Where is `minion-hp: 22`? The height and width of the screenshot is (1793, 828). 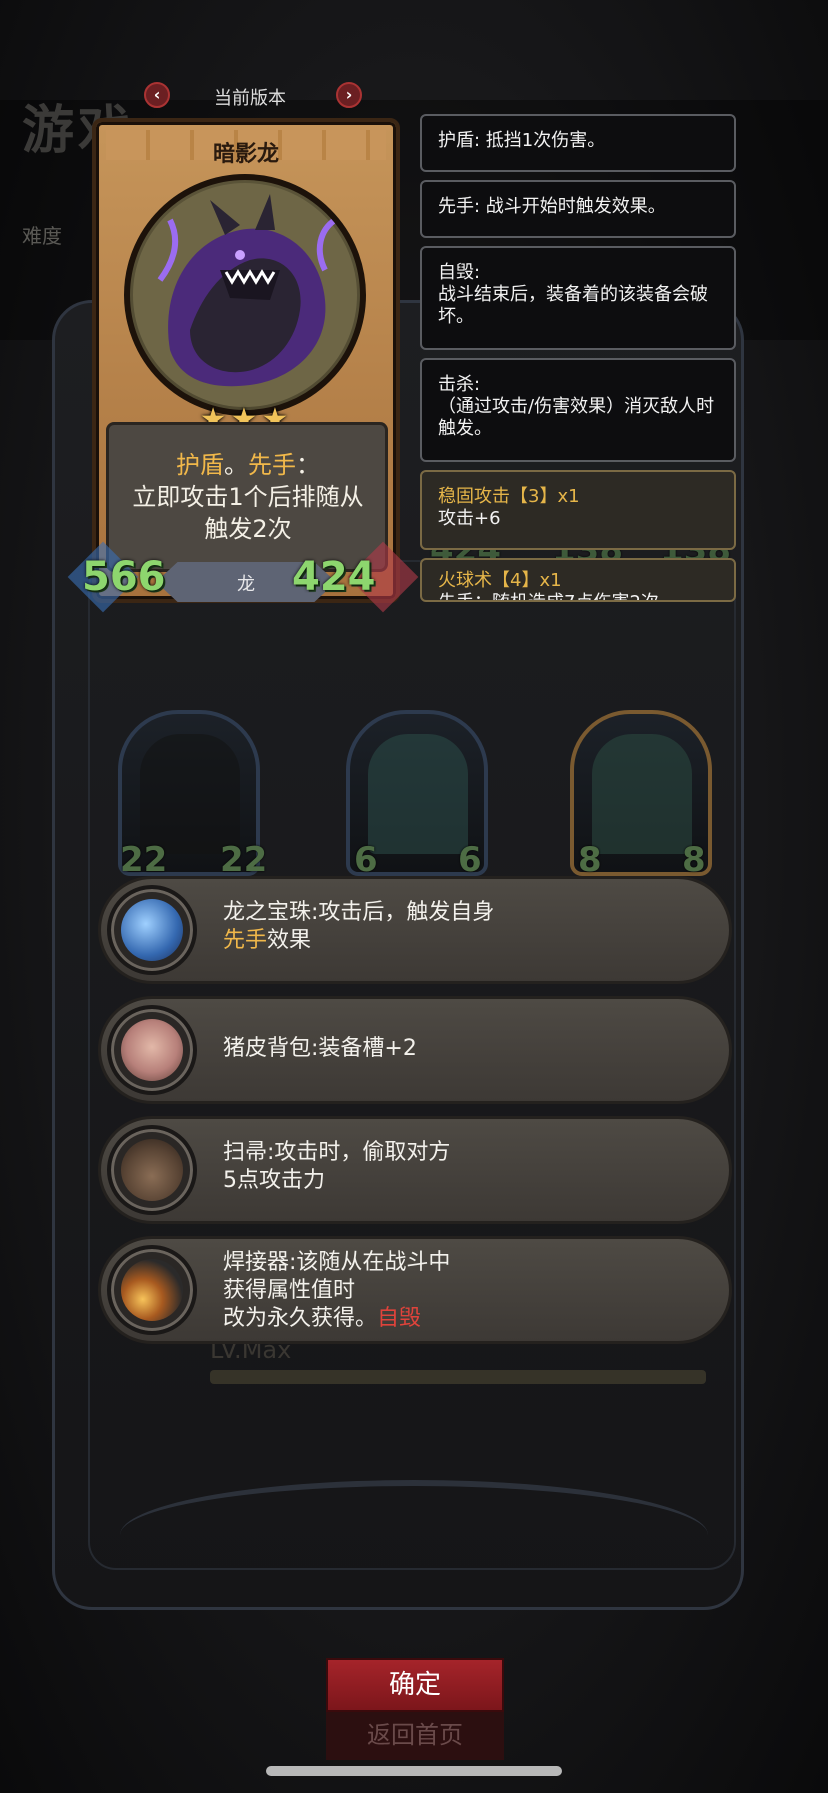
minion-hp: 22 is located at coordinates (244, 860).